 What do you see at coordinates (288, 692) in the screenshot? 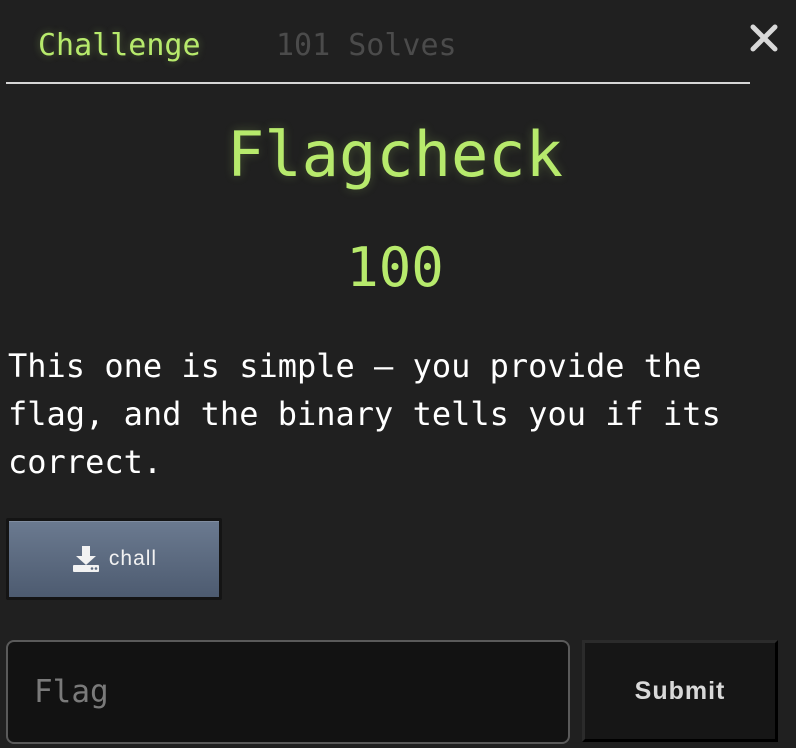
I see `flag-input` at bounding box center [288, 692].